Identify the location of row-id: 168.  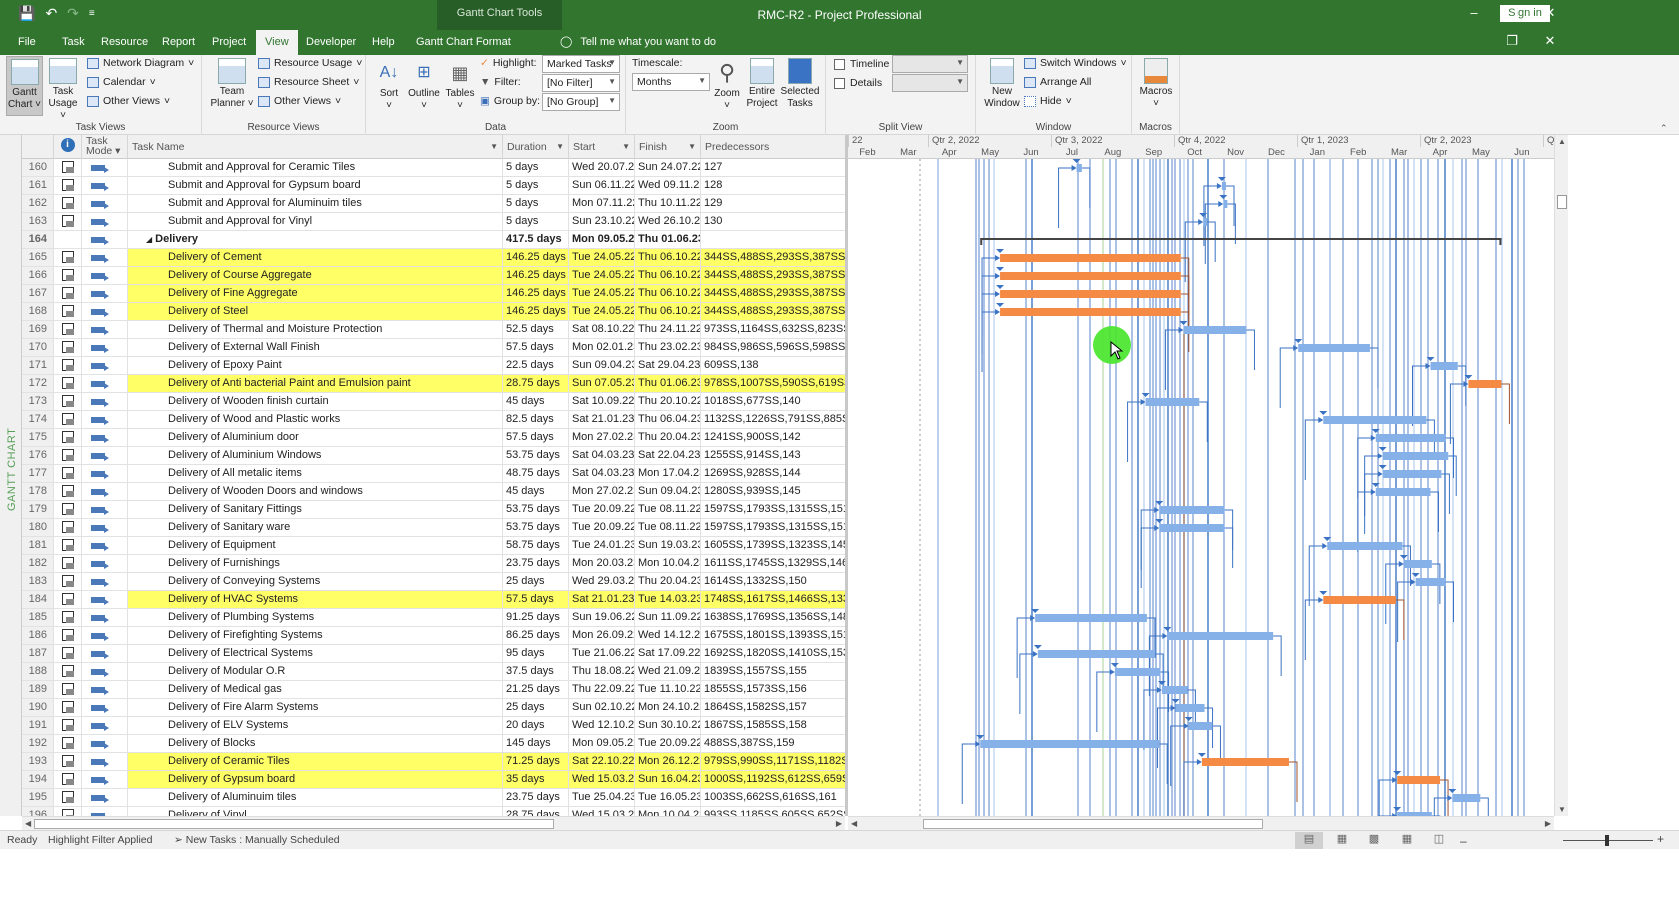
(38, 311).